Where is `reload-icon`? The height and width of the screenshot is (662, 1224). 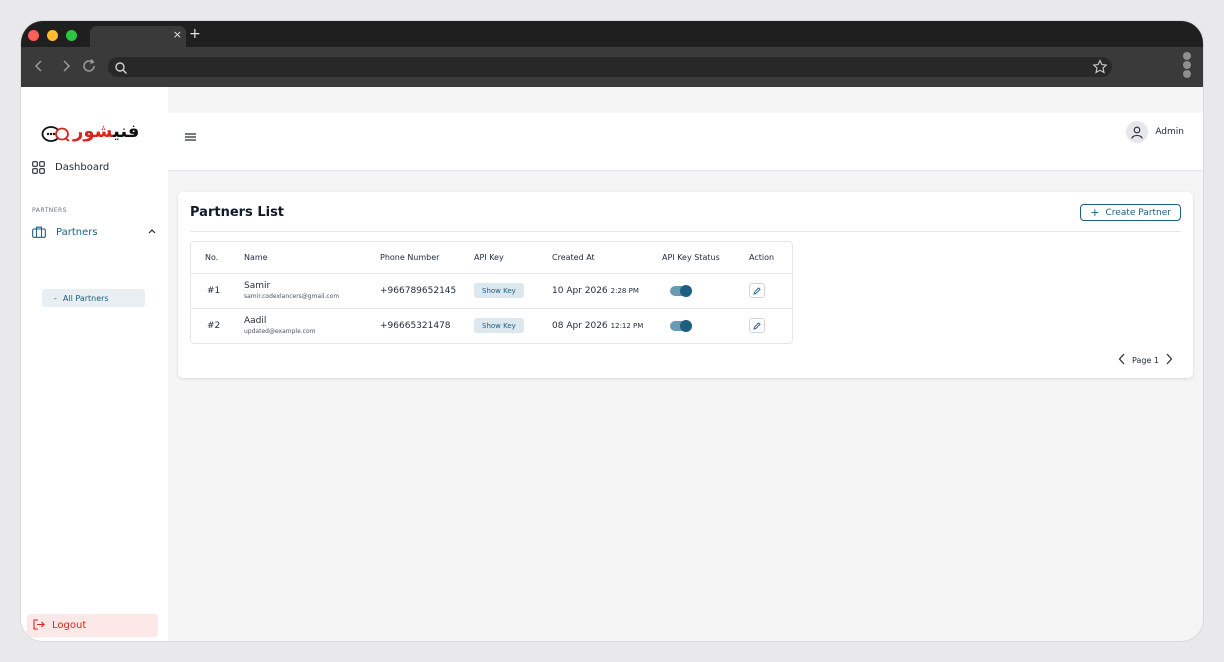
reload-icon is located at coordinates (89, 66).